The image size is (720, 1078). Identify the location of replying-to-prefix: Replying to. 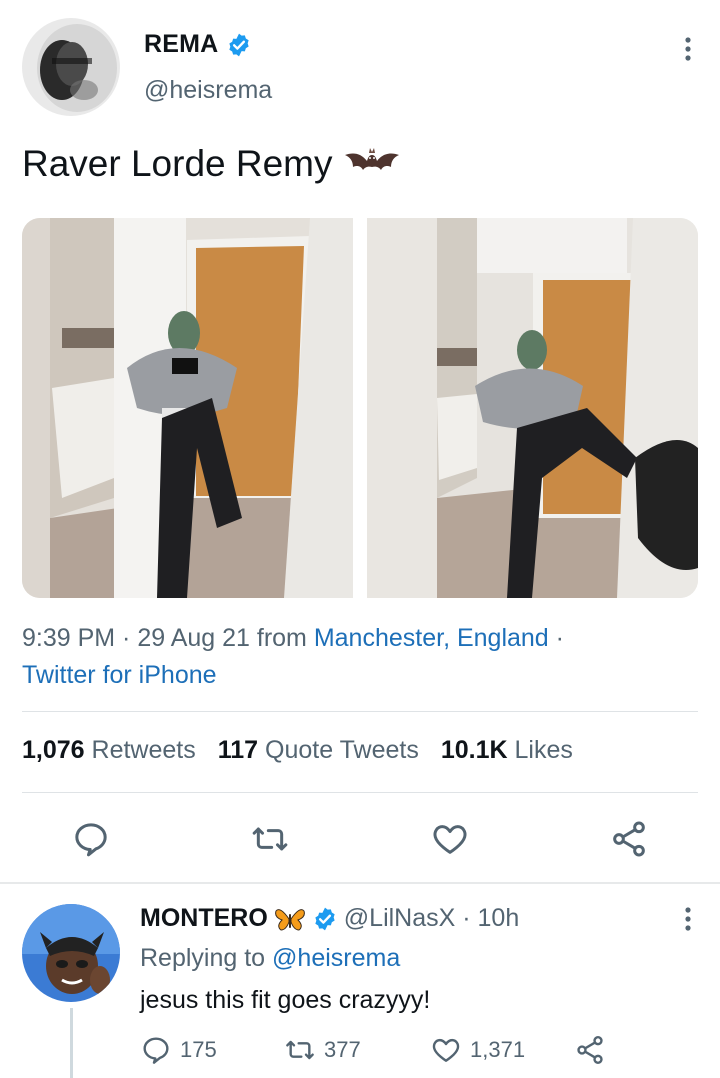
(206, 958).